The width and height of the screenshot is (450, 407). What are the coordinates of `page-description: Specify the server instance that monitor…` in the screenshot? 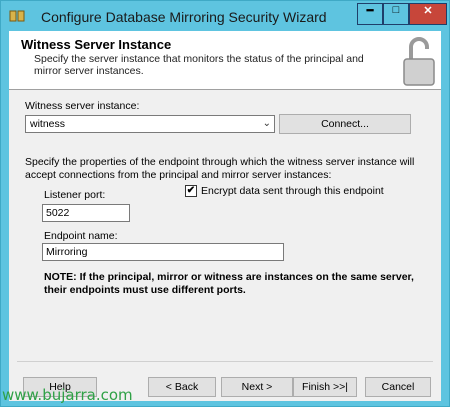 It's located at (199, 65).